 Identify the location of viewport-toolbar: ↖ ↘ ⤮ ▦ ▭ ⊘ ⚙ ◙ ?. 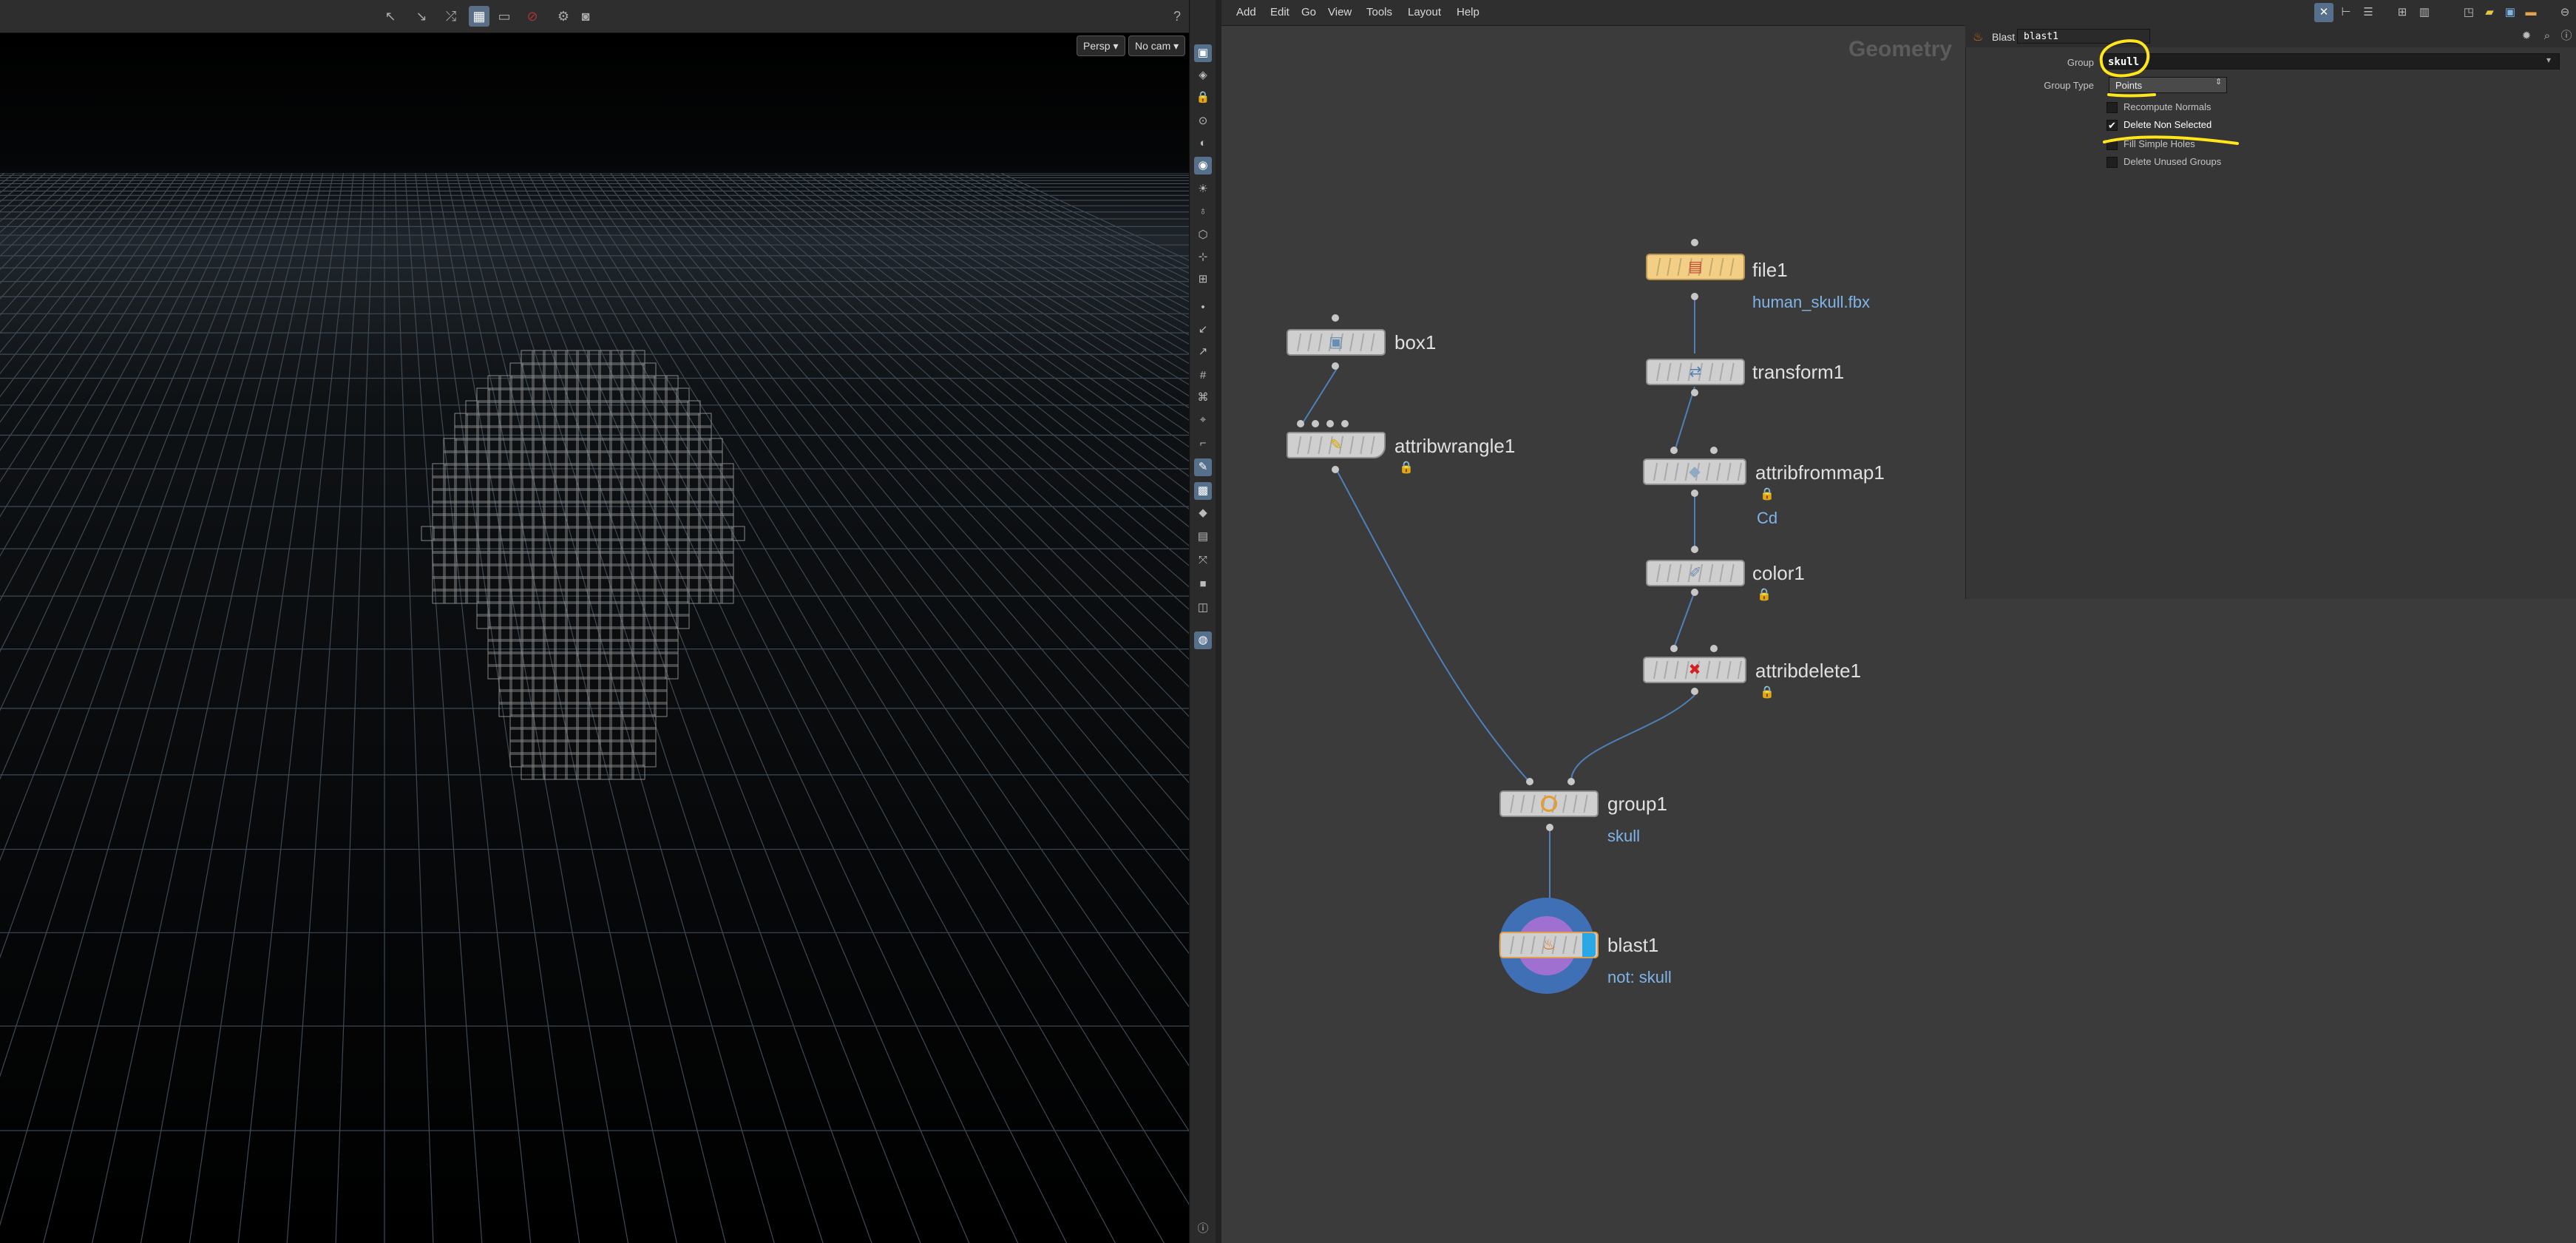
(594, 16).